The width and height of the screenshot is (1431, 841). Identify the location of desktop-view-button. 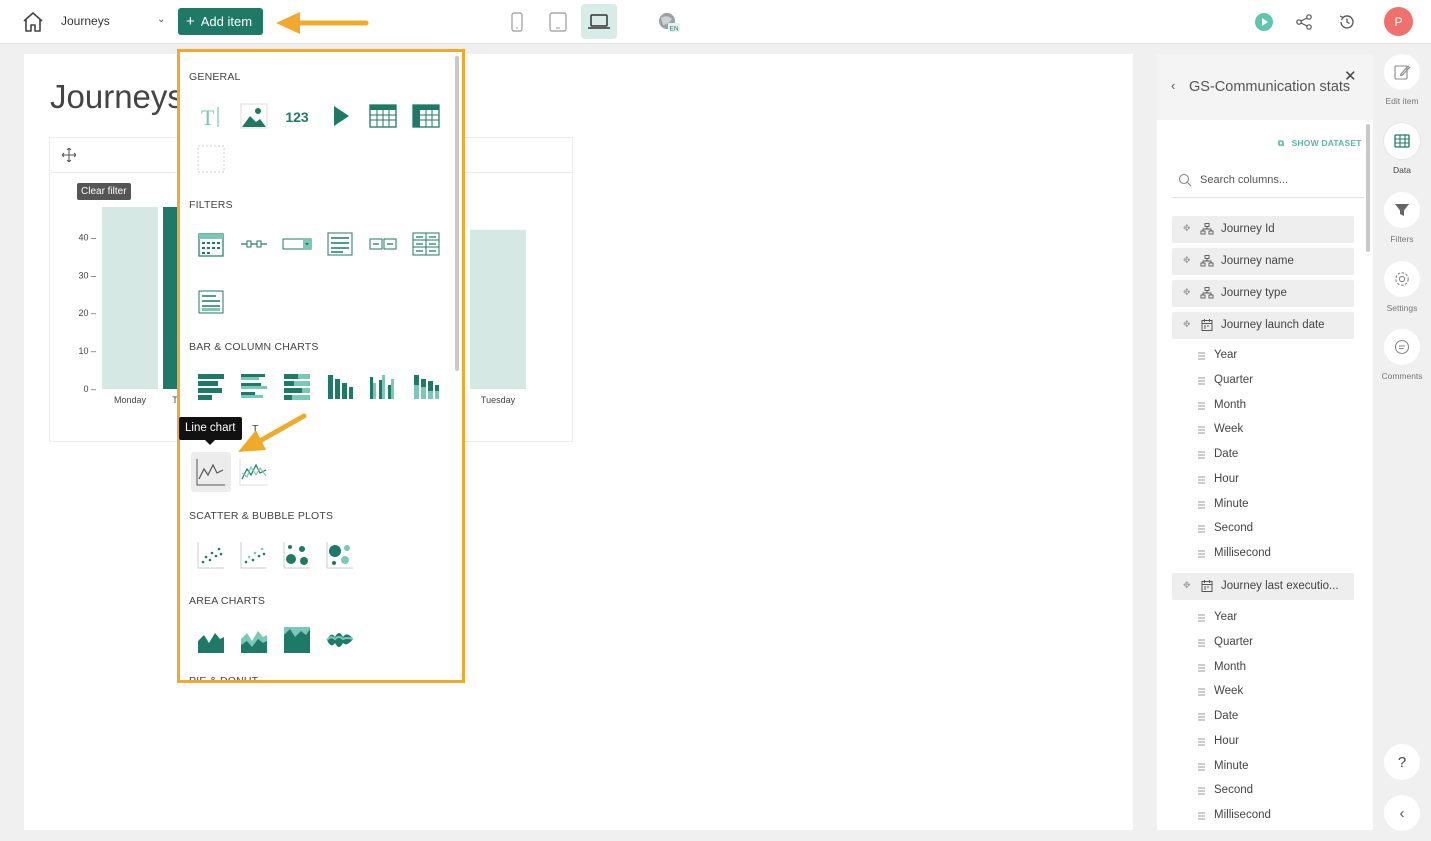
(599, 21).